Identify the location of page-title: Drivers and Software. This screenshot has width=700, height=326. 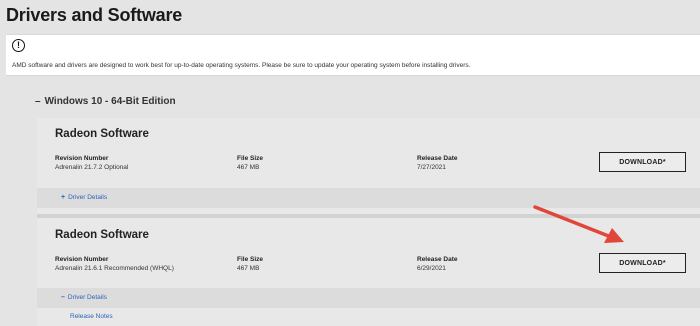
(94, 15).